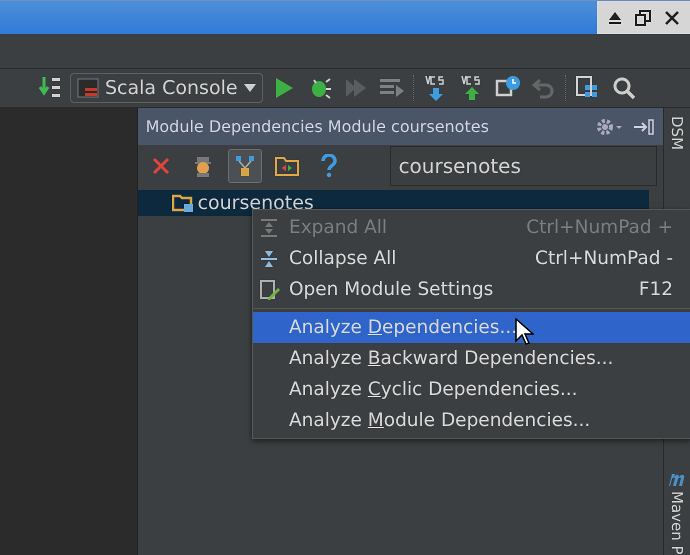 The height and width of the screenshot is (555, 690). I want to click on mouse-cursor-icon, so click(524, 332).